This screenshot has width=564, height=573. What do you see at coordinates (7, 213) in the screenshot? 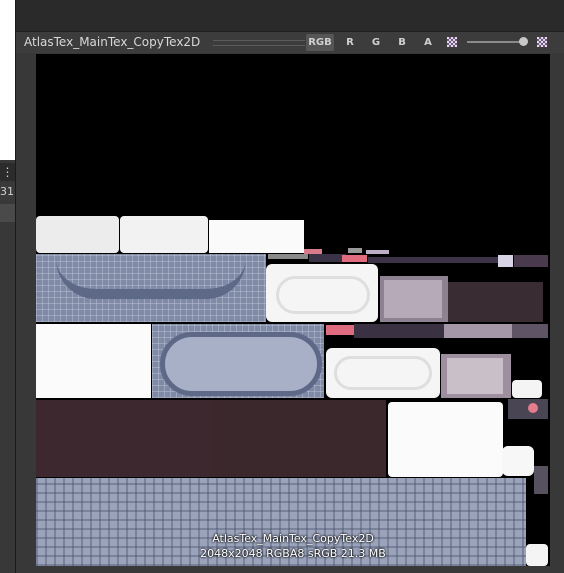
I see `left-panel-row` at bounding box center [7, 213].